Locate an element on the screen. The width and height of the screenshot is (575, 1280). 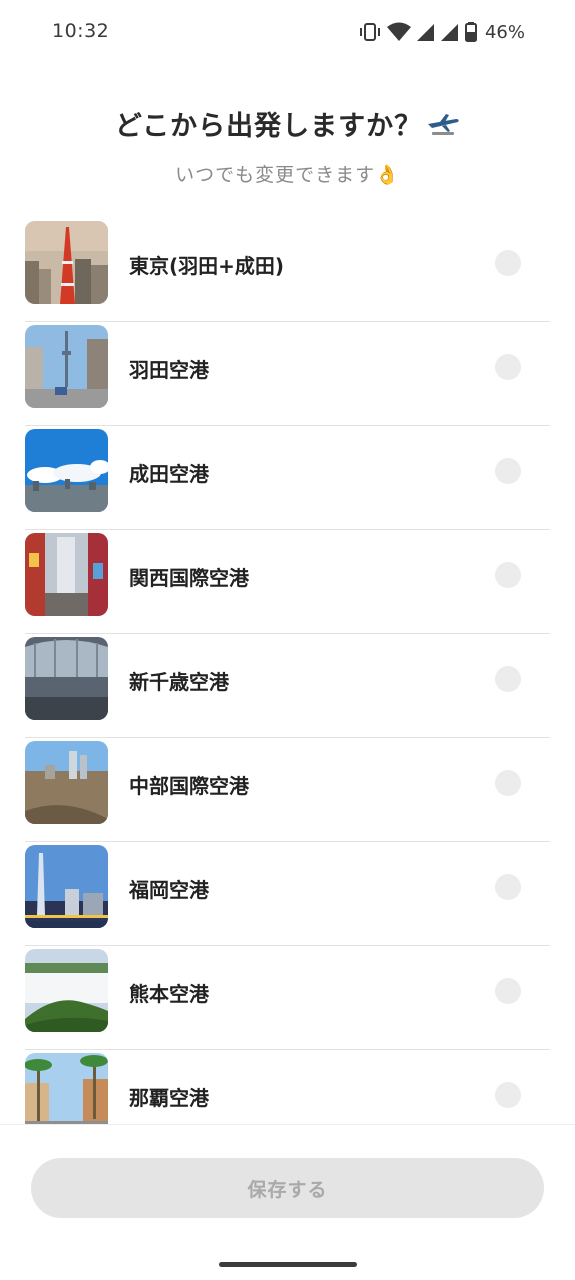
osaka-street-photo is located at coordinates (66, 574).